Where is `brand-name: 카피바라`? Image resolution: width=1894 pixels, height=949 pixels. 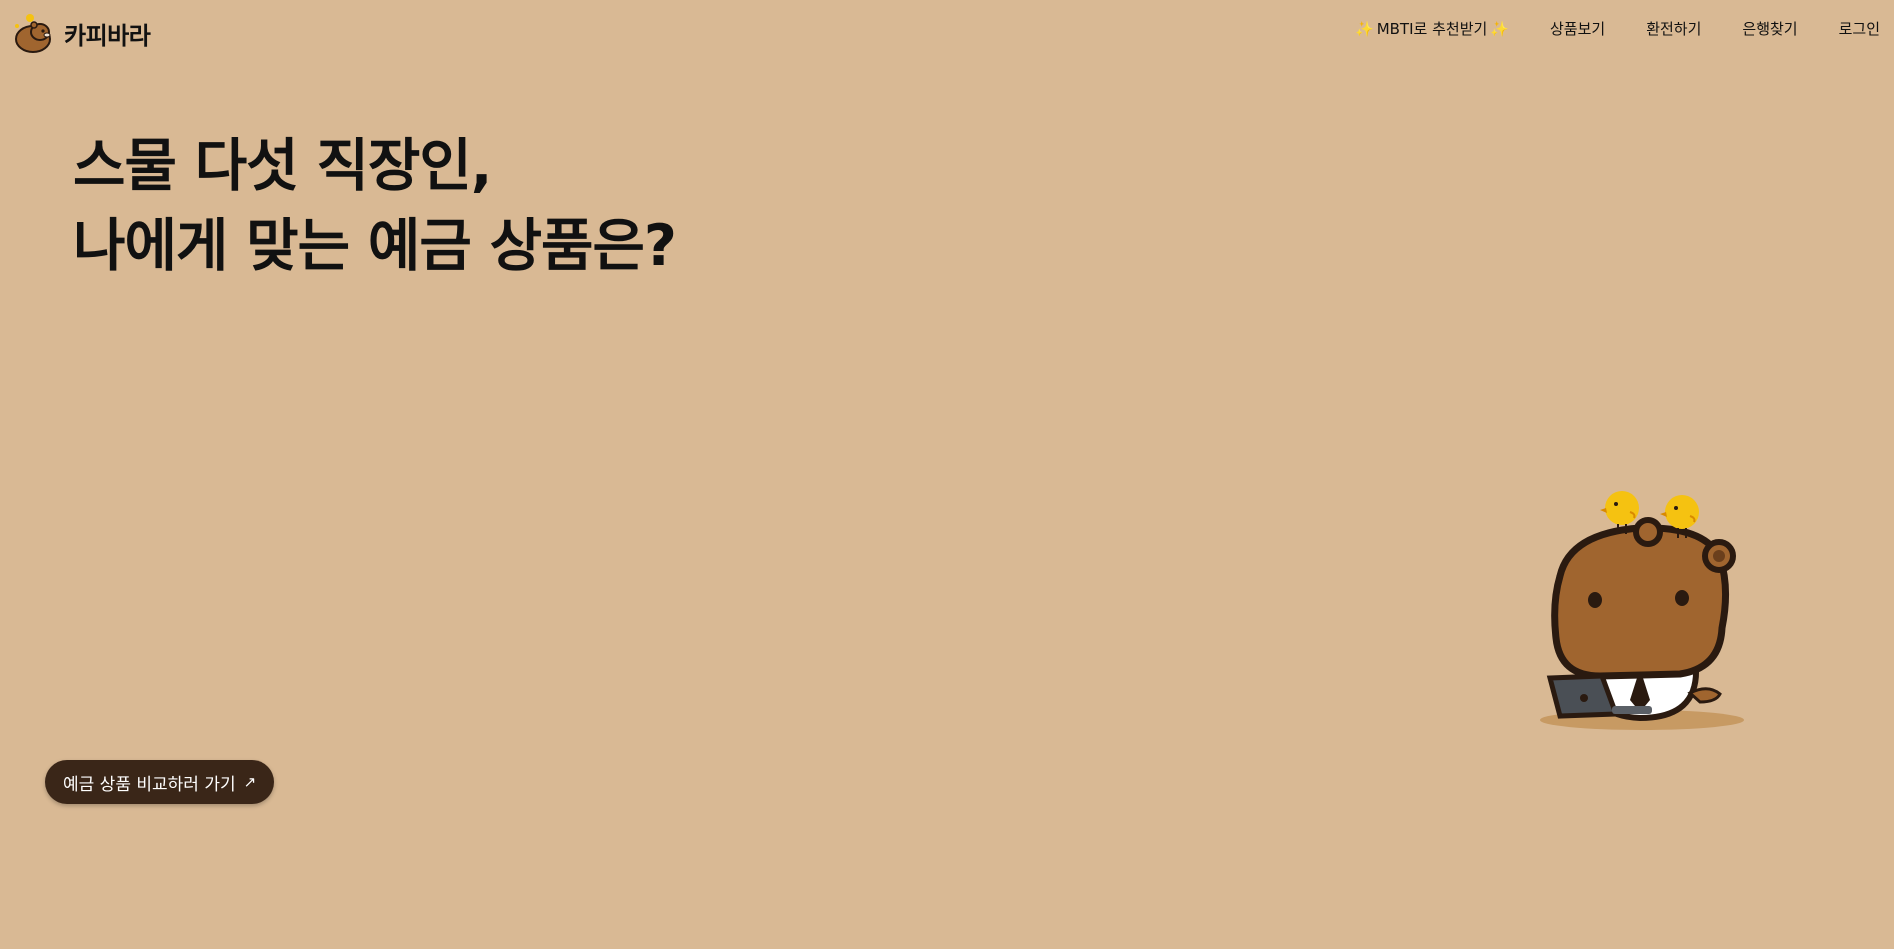
brand-name: 카피바라 is located at coordinates (107, 35).